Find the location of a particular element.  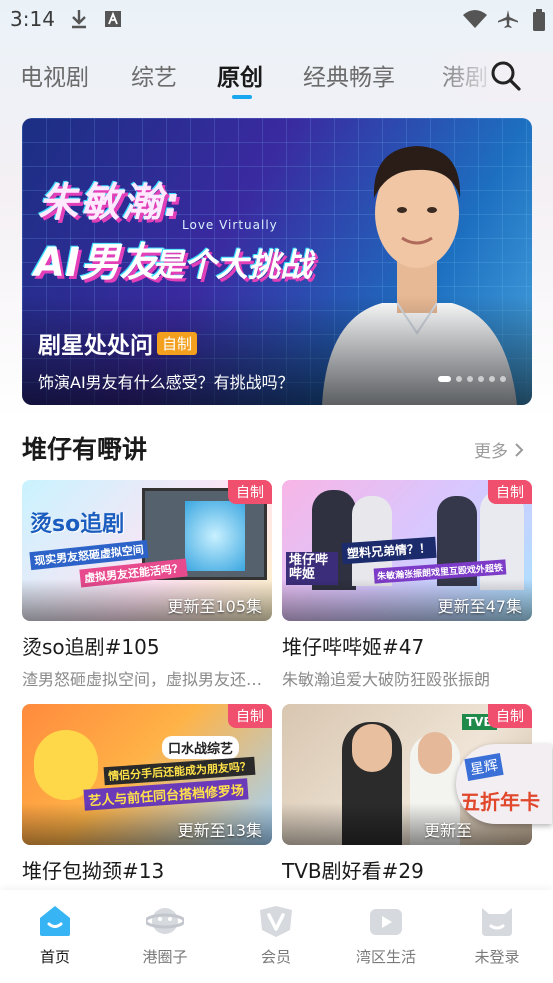

status-time: 3:14 is located at coordinates (32, 19).